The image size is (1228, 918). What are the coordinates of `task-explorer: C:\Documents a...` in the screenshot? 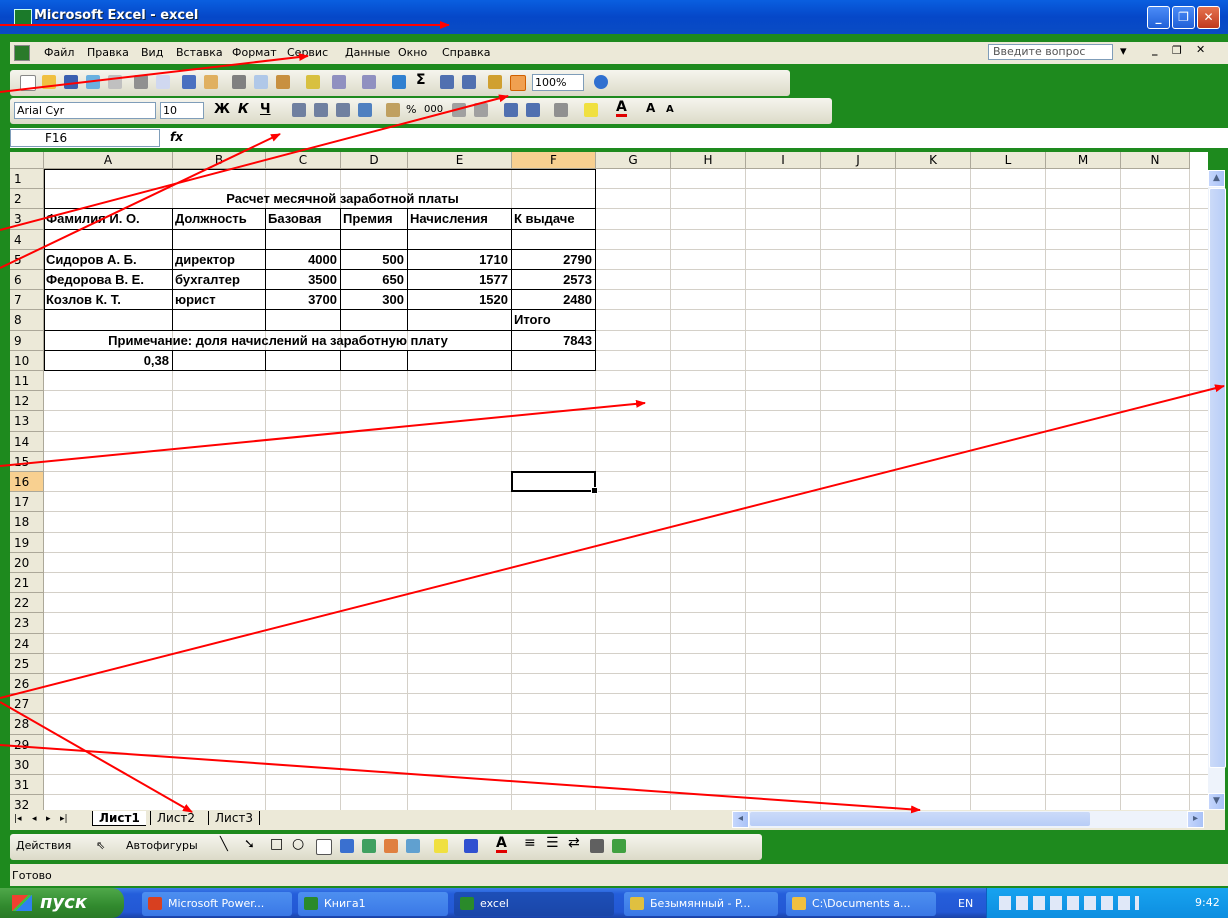 It's located at (861, 904).